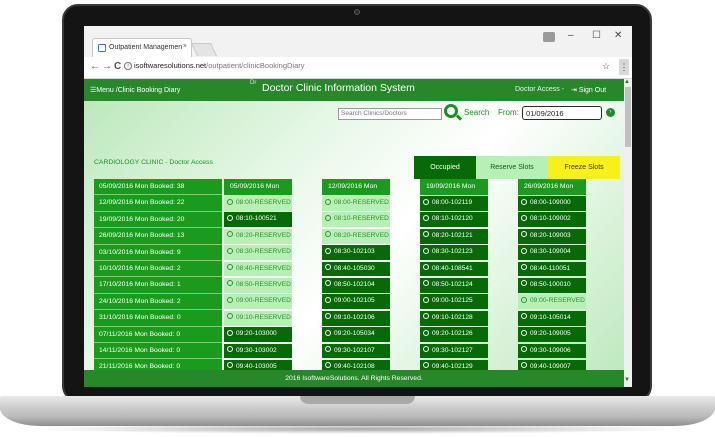 The width and height of the screenshot is (715, 437). I want to click on time-slot: 09:00-102125, so click(454, 302).